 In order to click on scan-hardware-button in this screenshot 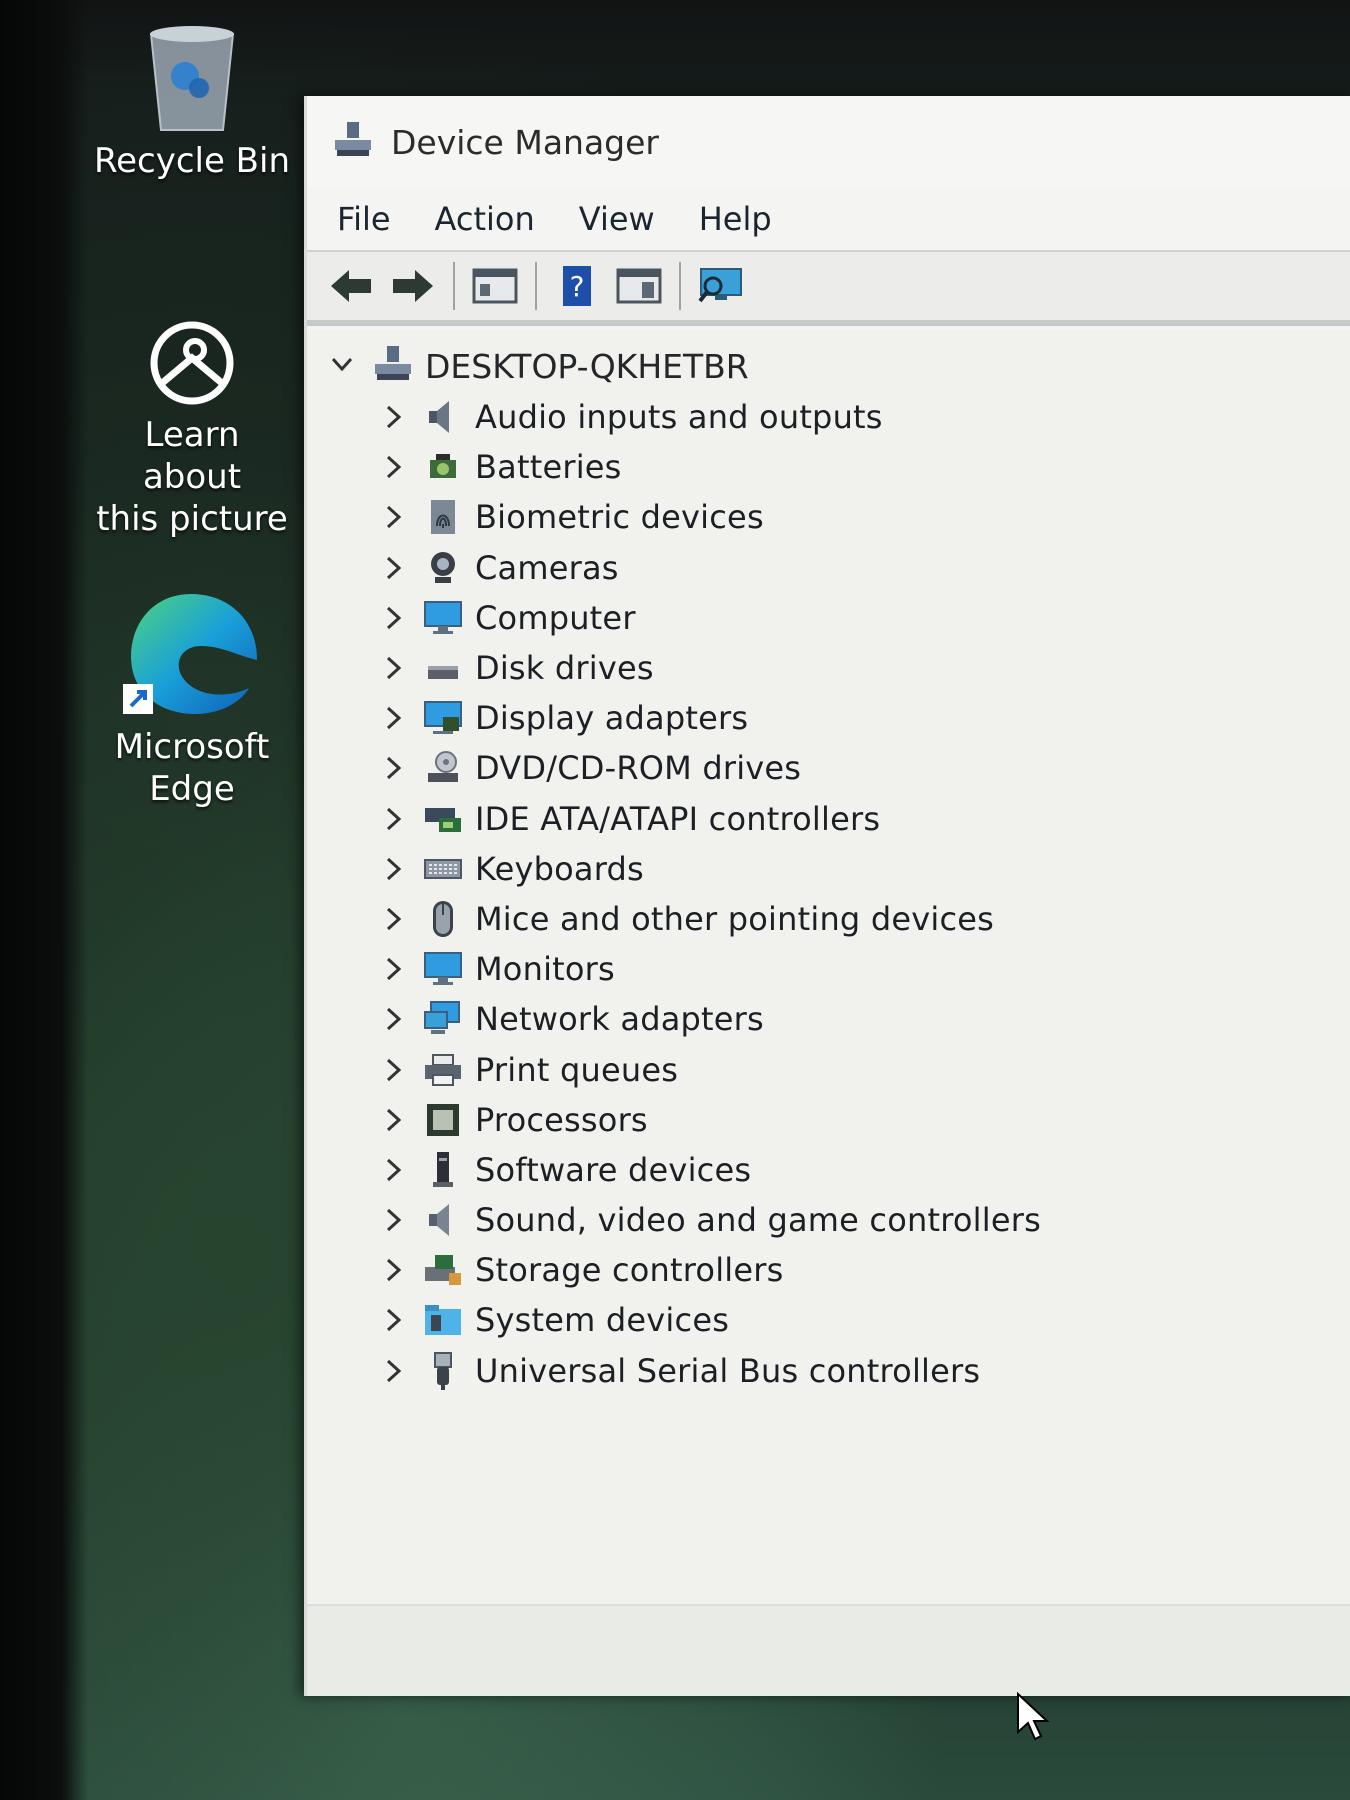, I will do `click(721, 286)`.